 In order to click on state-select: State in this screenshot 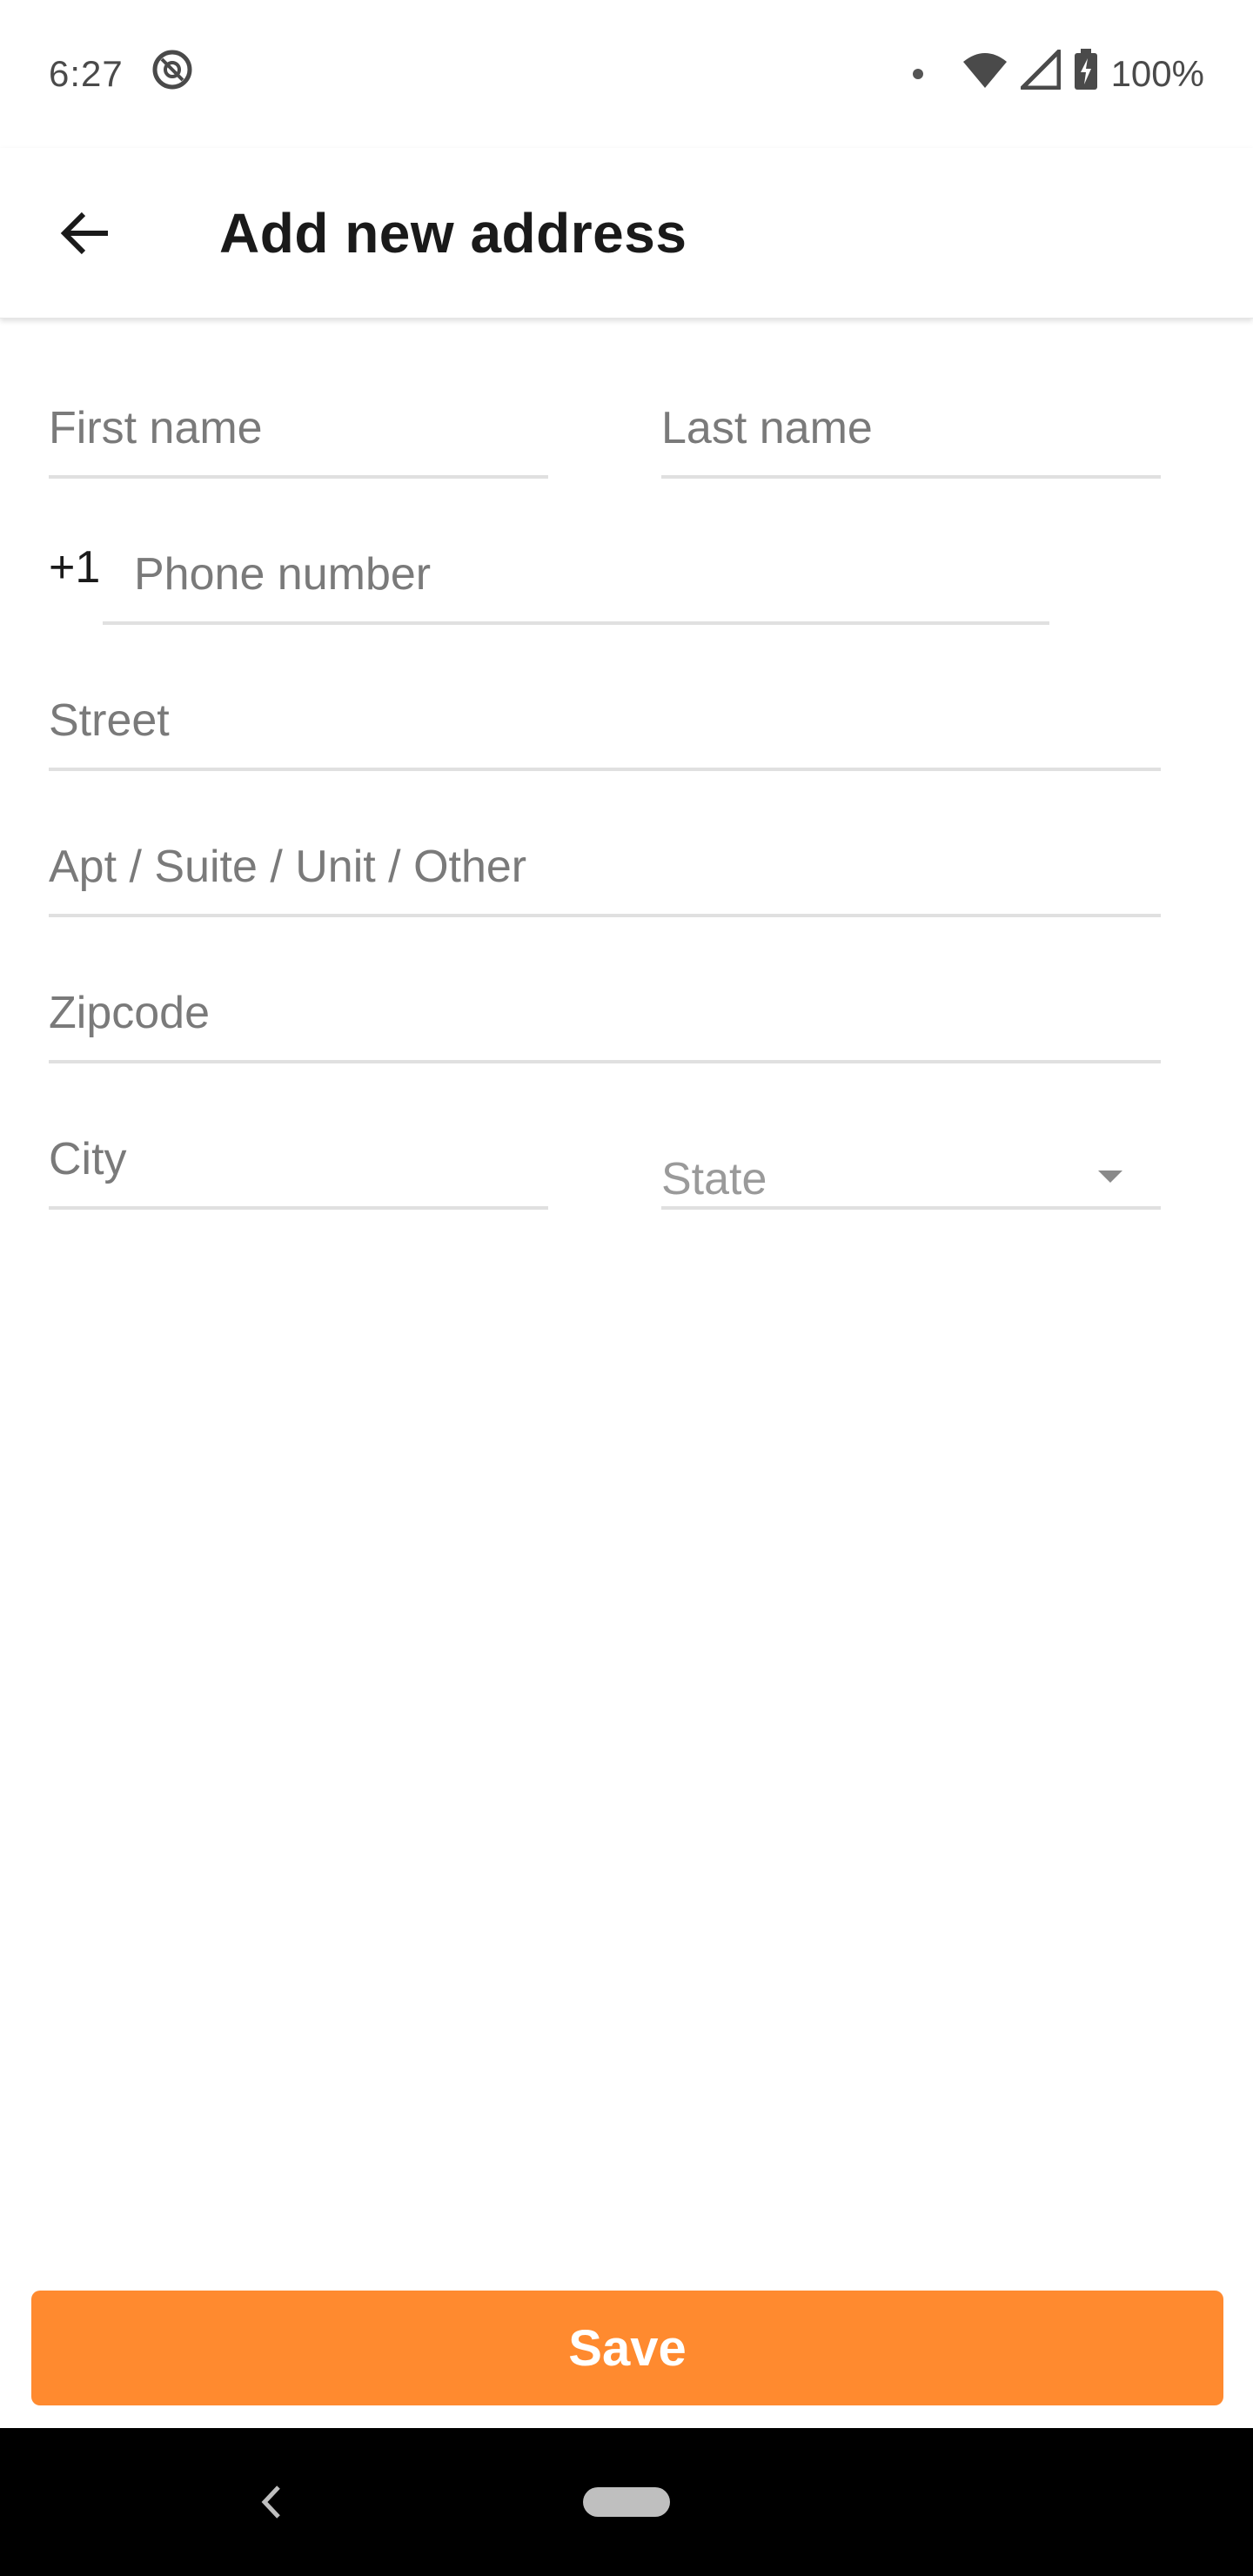, I will do `click(911, 1170)`.